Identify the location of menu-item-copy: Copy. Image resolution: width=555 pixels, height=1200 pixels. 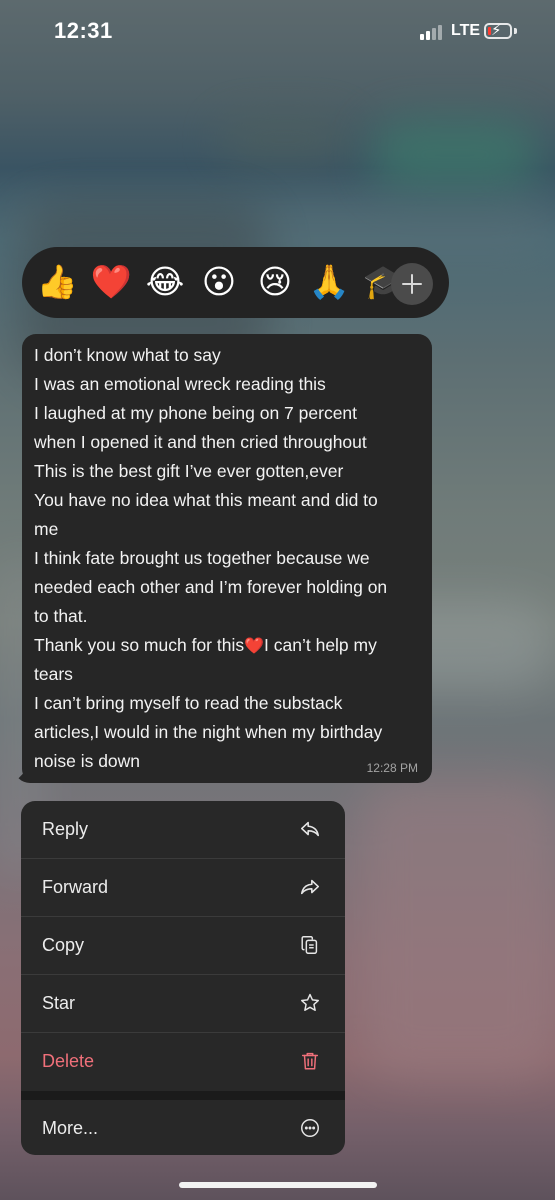
(183, 946).